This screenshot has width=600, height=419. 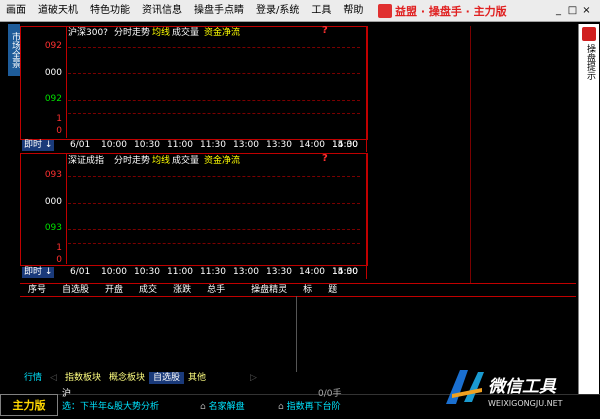 What do you see at coordinates (214, 203) in the screenshot?
I see `chart2-gridline-mid` at bounding box center [214, 203].